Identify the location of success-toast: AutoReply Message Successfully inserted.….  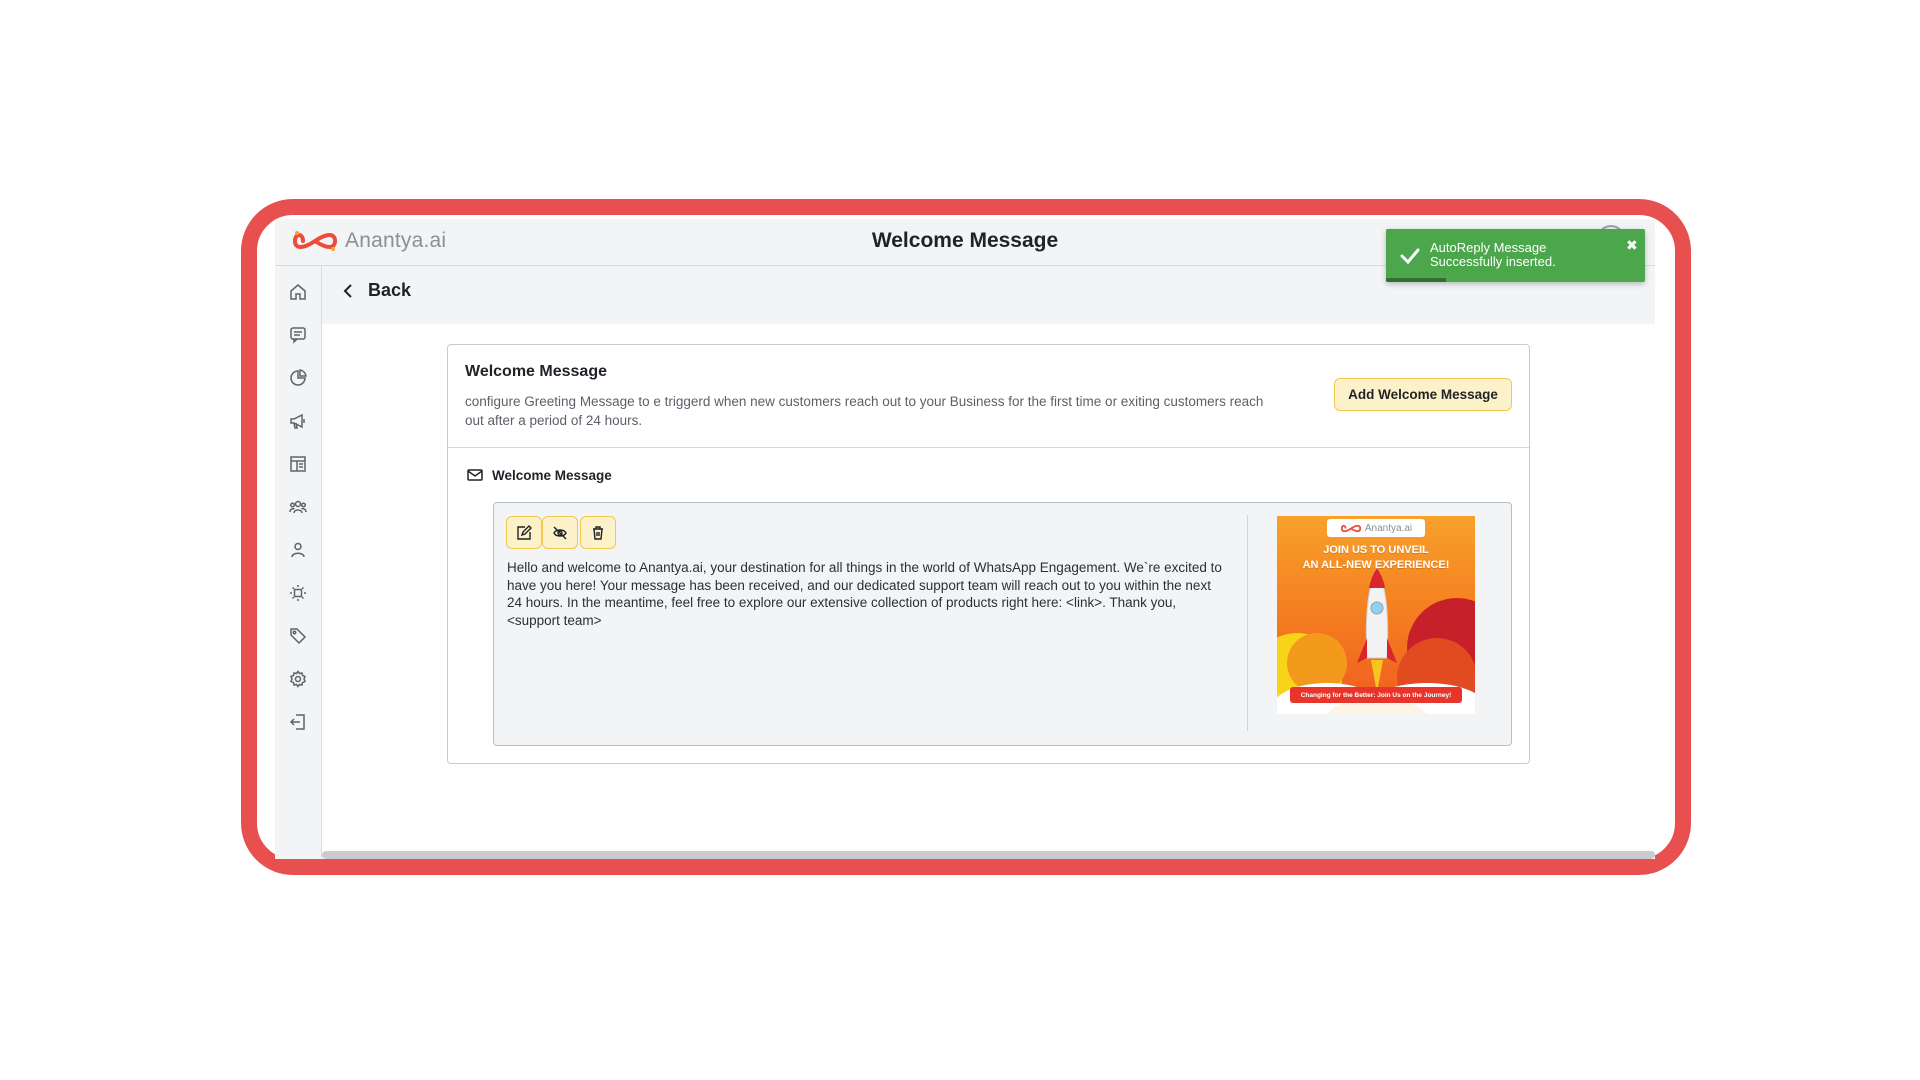
(1515, 255).